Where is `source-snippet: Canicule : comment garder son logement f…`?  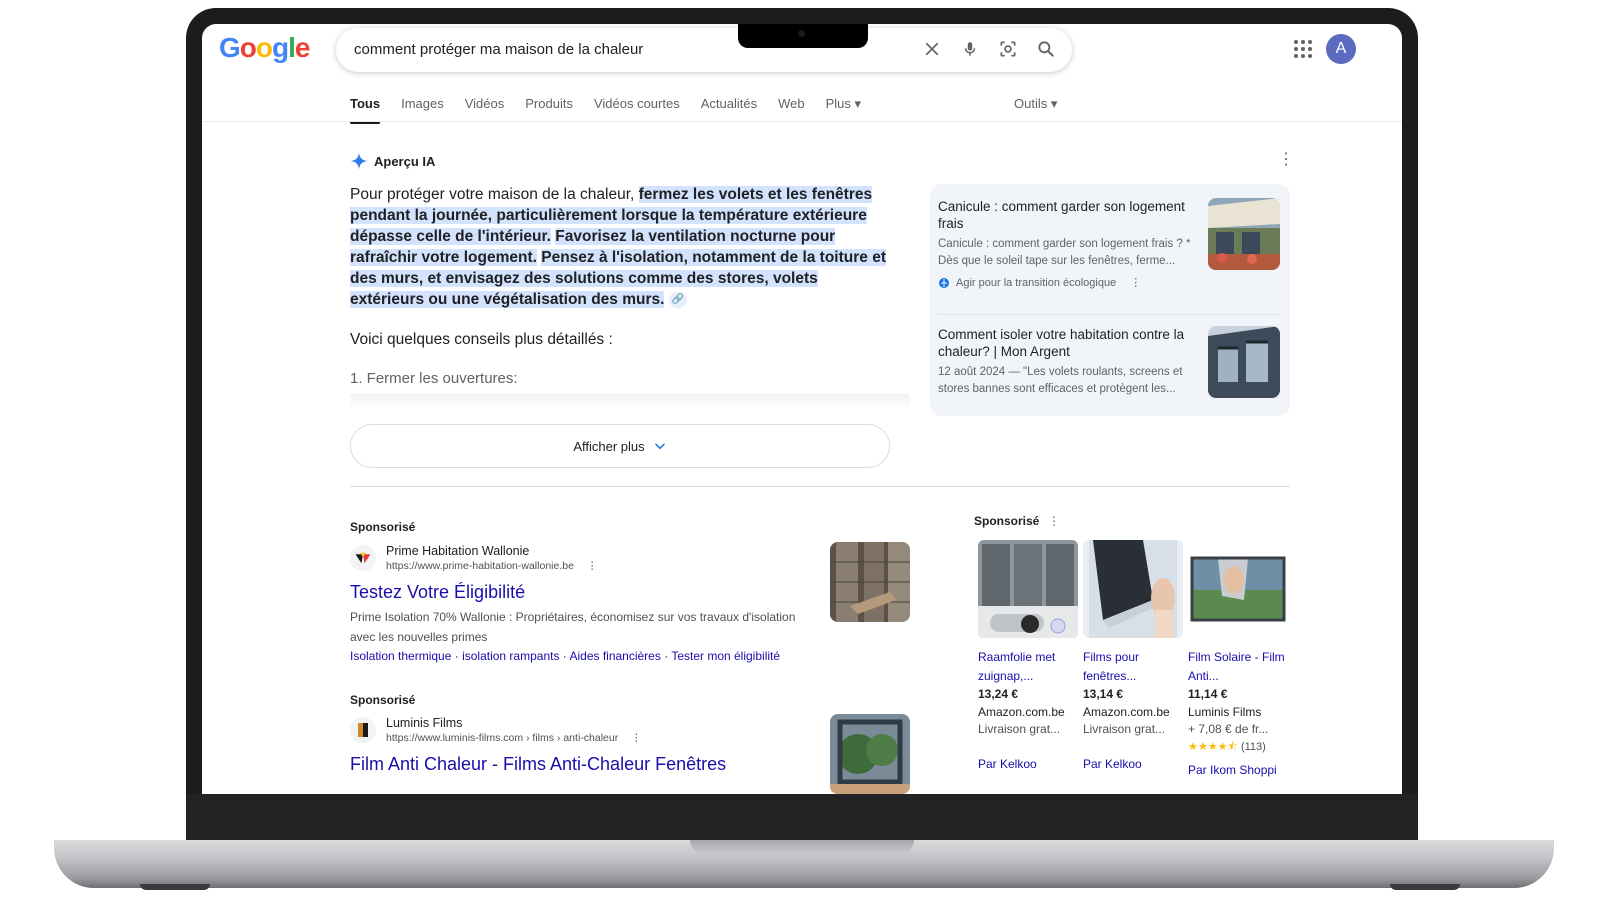 source-snippet: Canicule : comment garder son logement f… is located at coordinates (1064, 252).